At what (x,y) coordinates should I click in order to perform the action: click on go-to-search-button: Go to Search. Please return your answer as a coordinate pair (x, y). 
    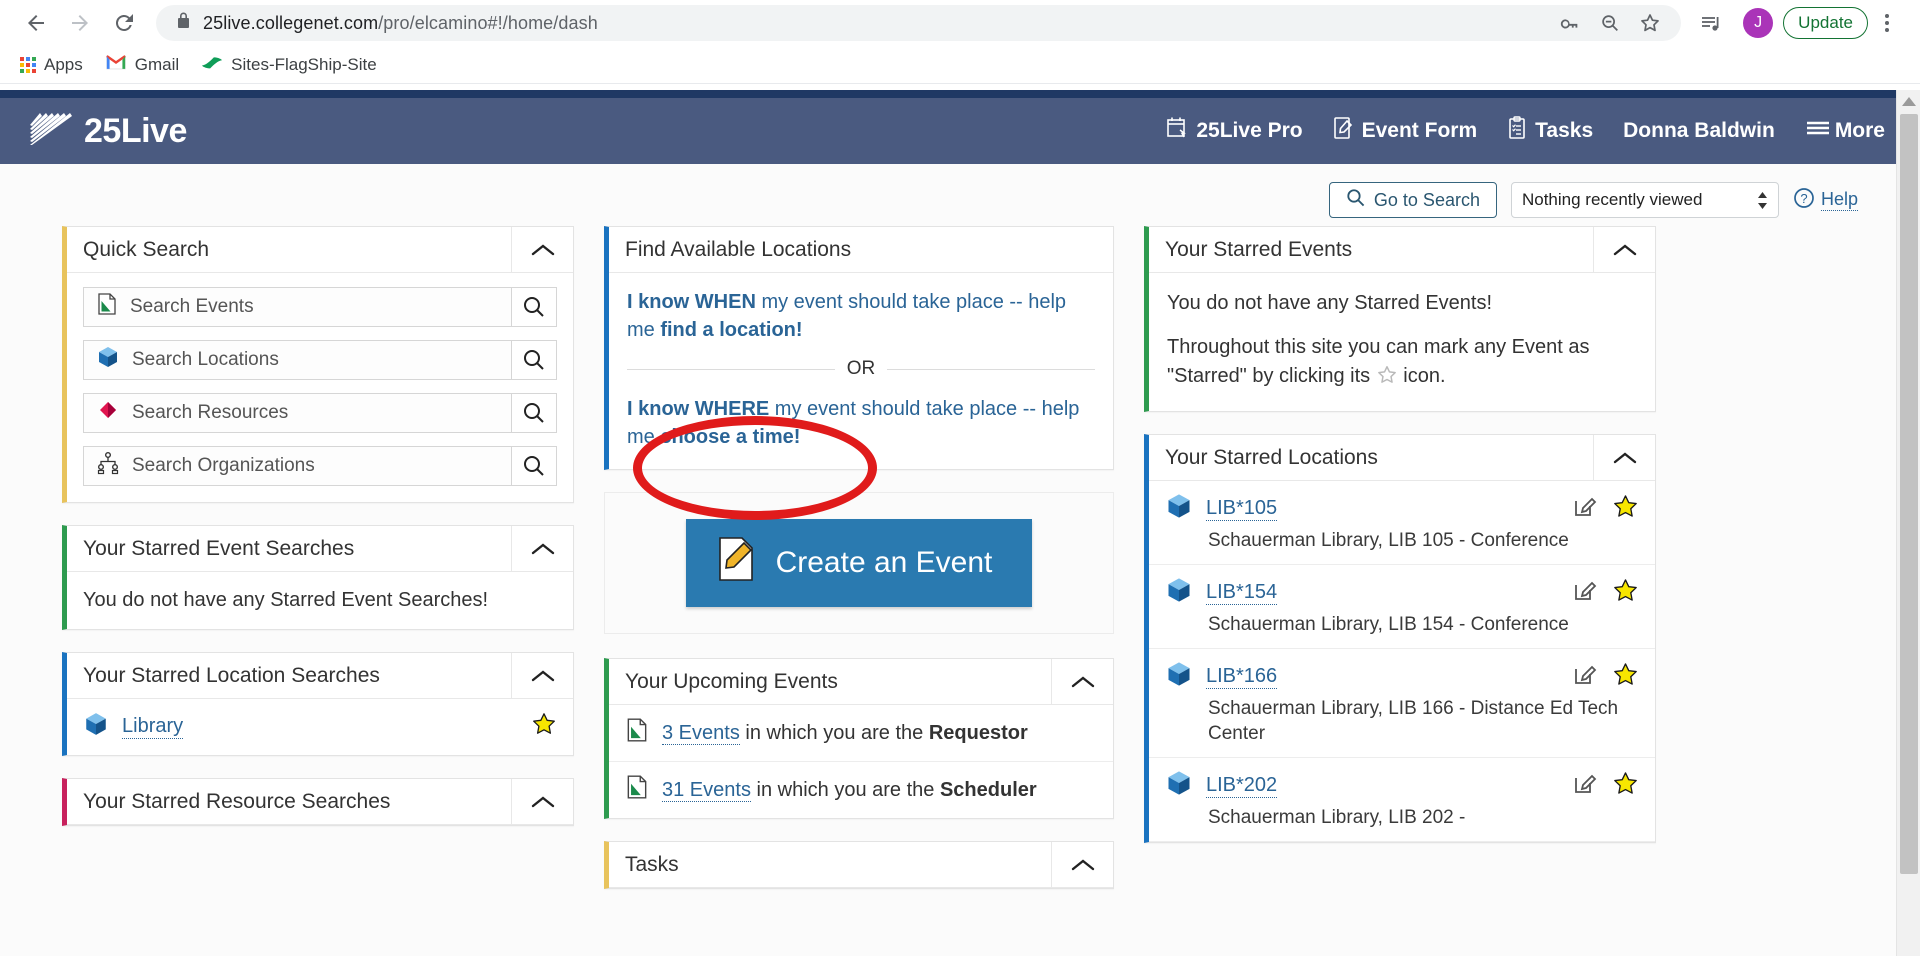
    Looking at the image, I should click on (1412, 200).